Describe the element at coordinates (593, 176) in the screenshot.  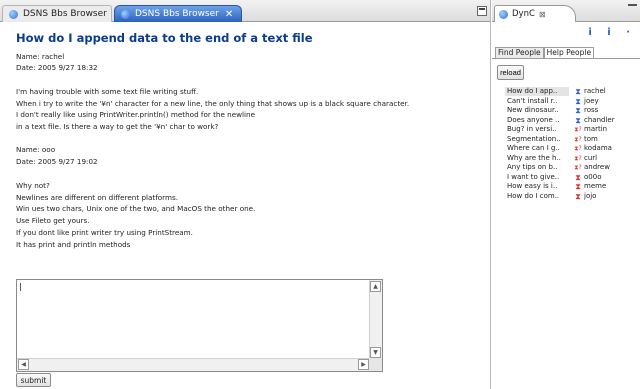
I see `thread-user: o00o` at that location.